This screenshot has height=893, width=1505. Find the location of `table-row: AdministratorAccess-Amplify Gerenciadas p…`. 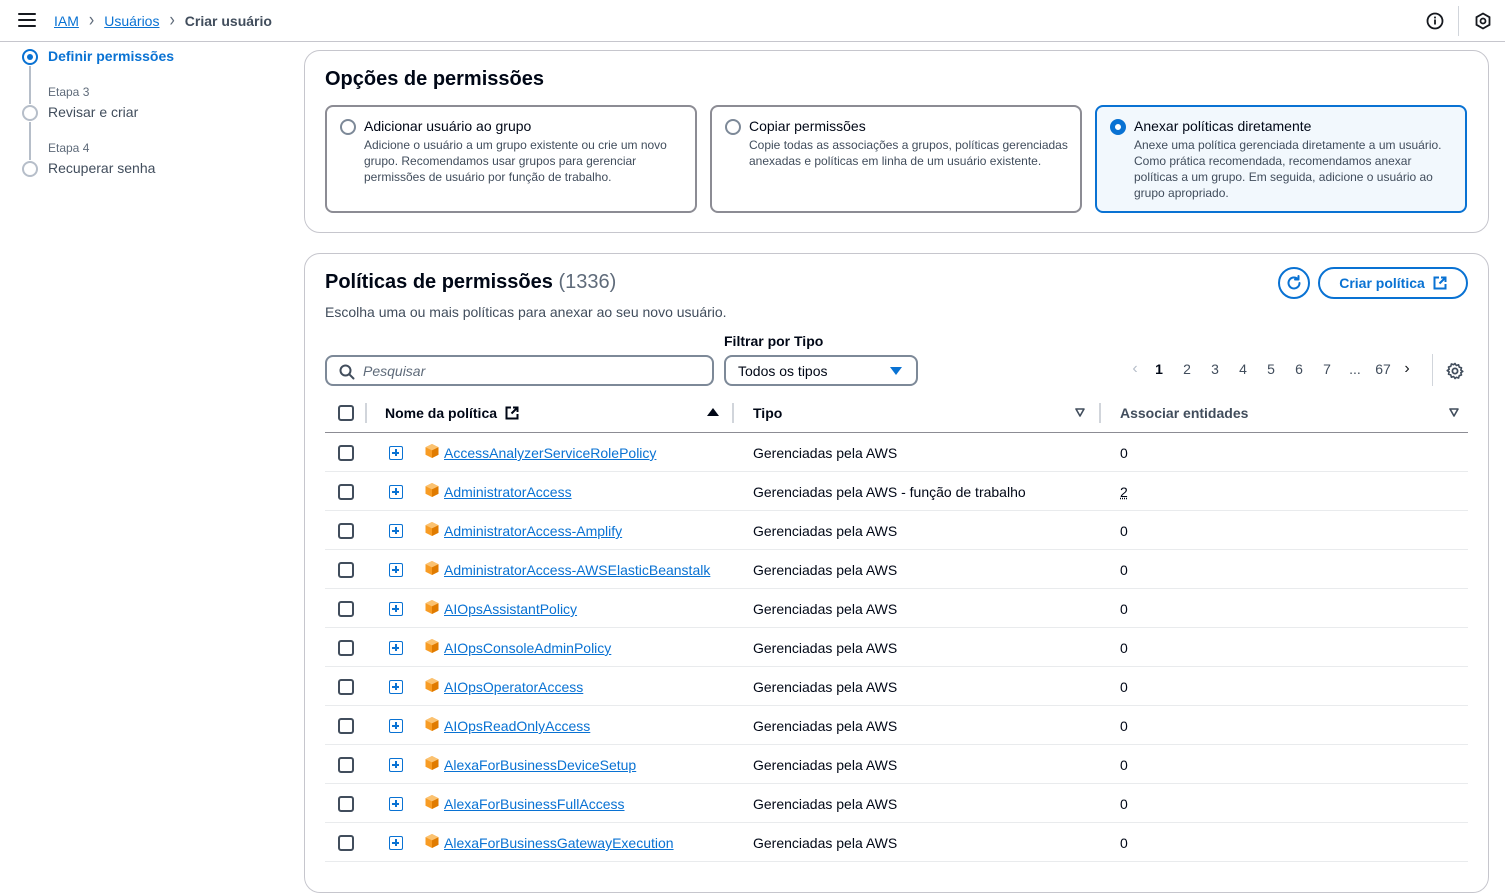

table-row: AdministratorAccess-Amplify Gerenciadas p… is located at coordinates (896, 530).